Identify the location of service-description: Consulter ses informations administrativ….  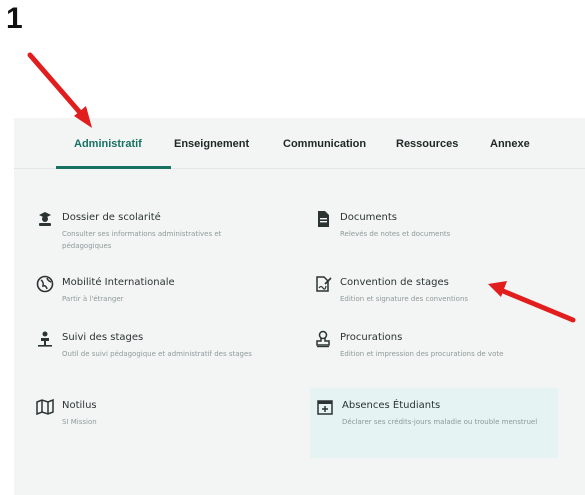
(142, 240).